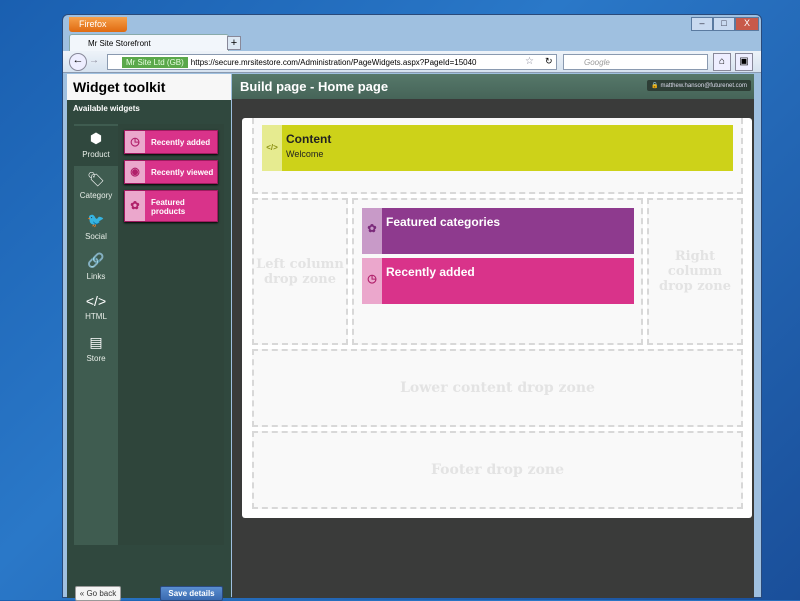  I want to click on category-label: Store, so click(96, 358).